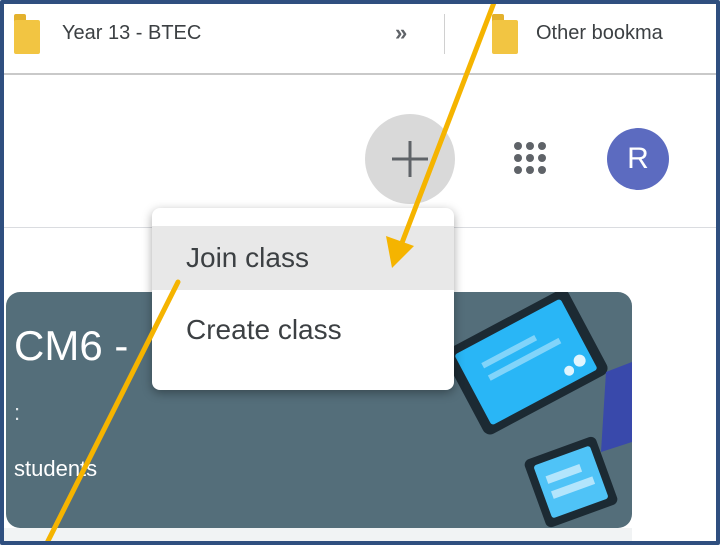 This screenshot has width=720, height=545. I want to click on menu-item-create-class: Create class, so click(303, 330).